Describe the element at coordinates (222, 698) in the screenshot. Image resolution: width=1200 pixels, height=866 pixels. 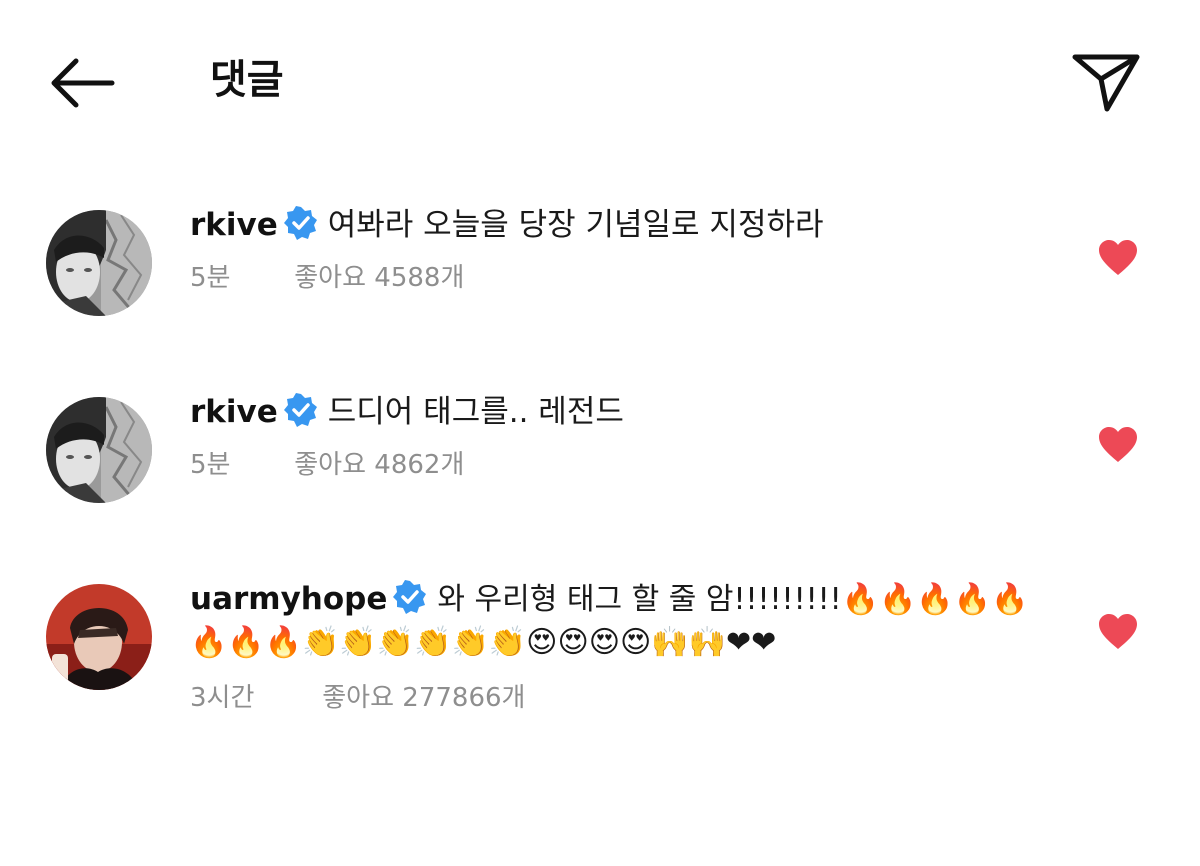
I see `comment-timestamp: 3시간` at that location.